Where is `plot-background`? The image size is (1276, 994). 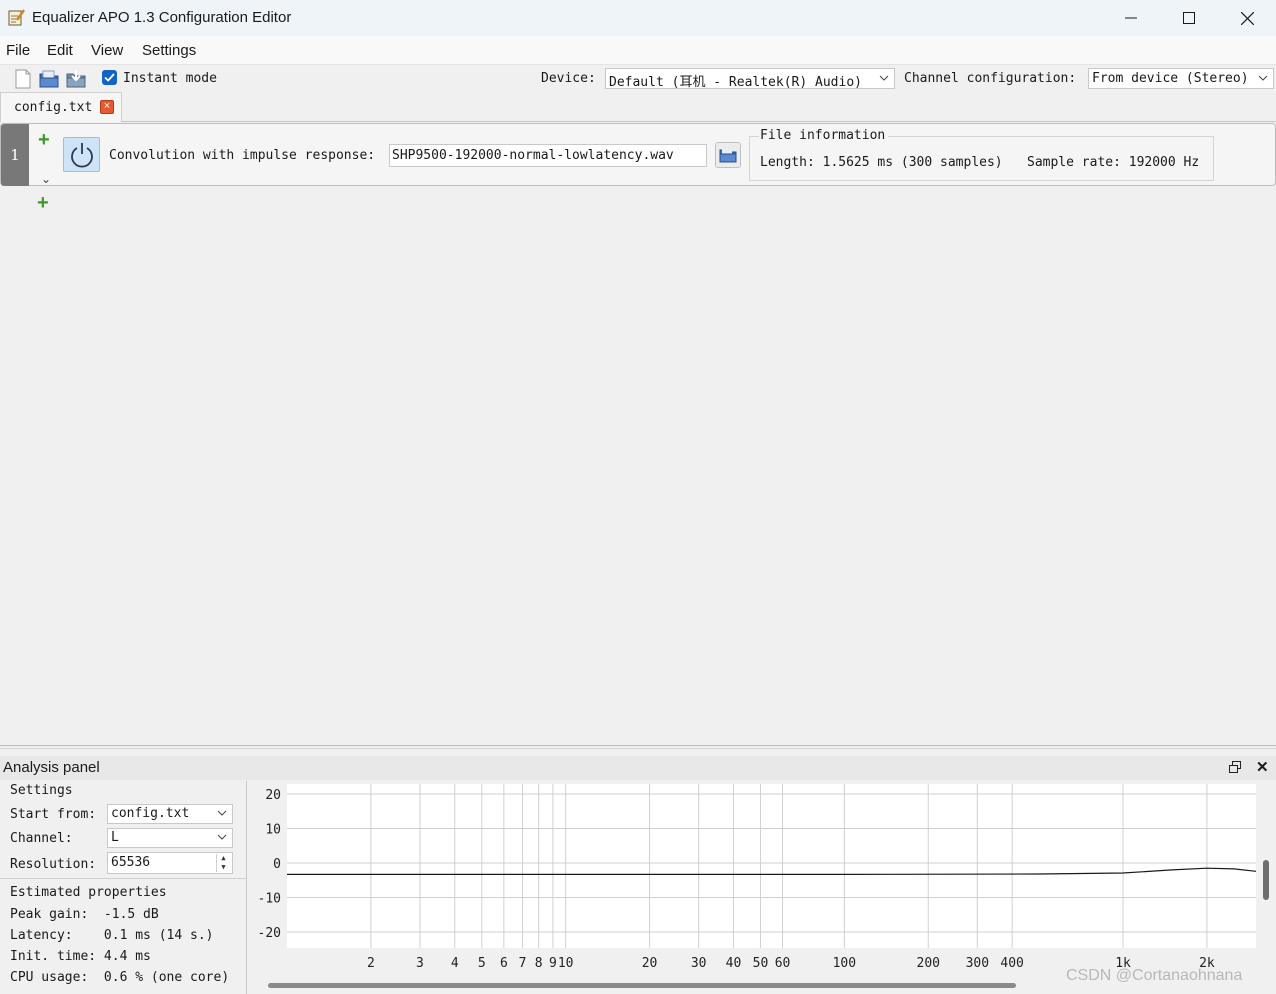 plot-background is located at coordinates (771, 866).